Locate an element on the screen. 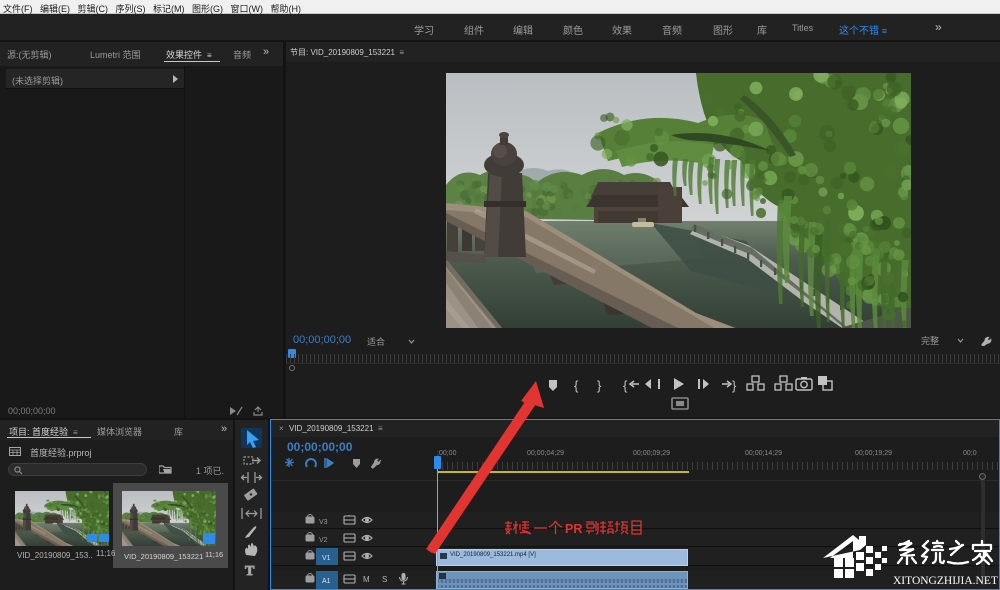 Image resolution: width=1000 pixels, height=590 pixels. svg-text: M is located at coordinates (366, 579).